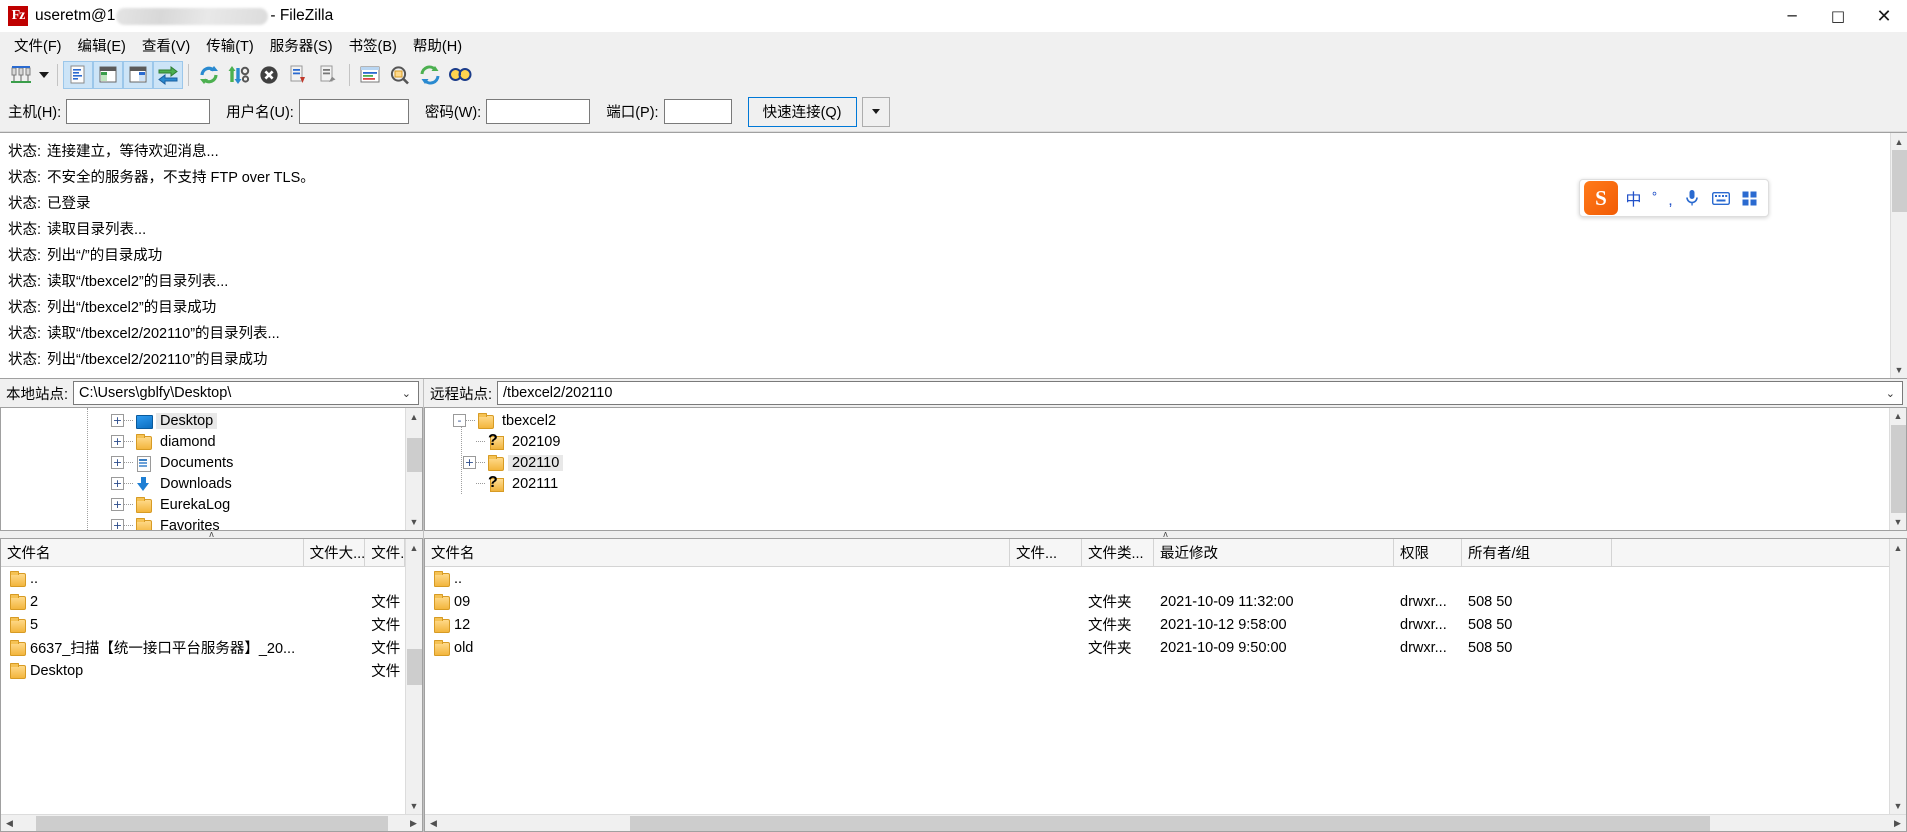 Image resolution: width=1907 pixels, height=832 pixels. I want to click on toggle-message-log-icon, so click(78, 75).